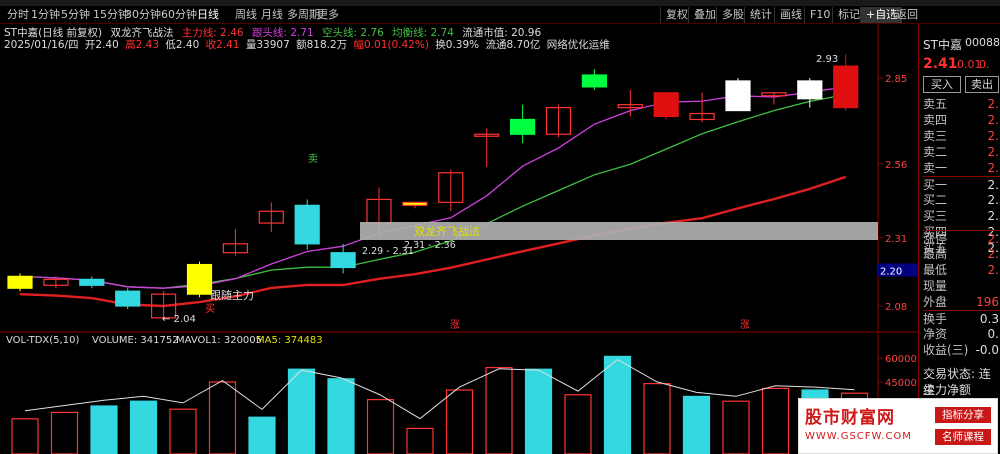  Describe the element at coordinates (935, 319) in the screenshot. I see `quote-stat-label: 换手` at that location.